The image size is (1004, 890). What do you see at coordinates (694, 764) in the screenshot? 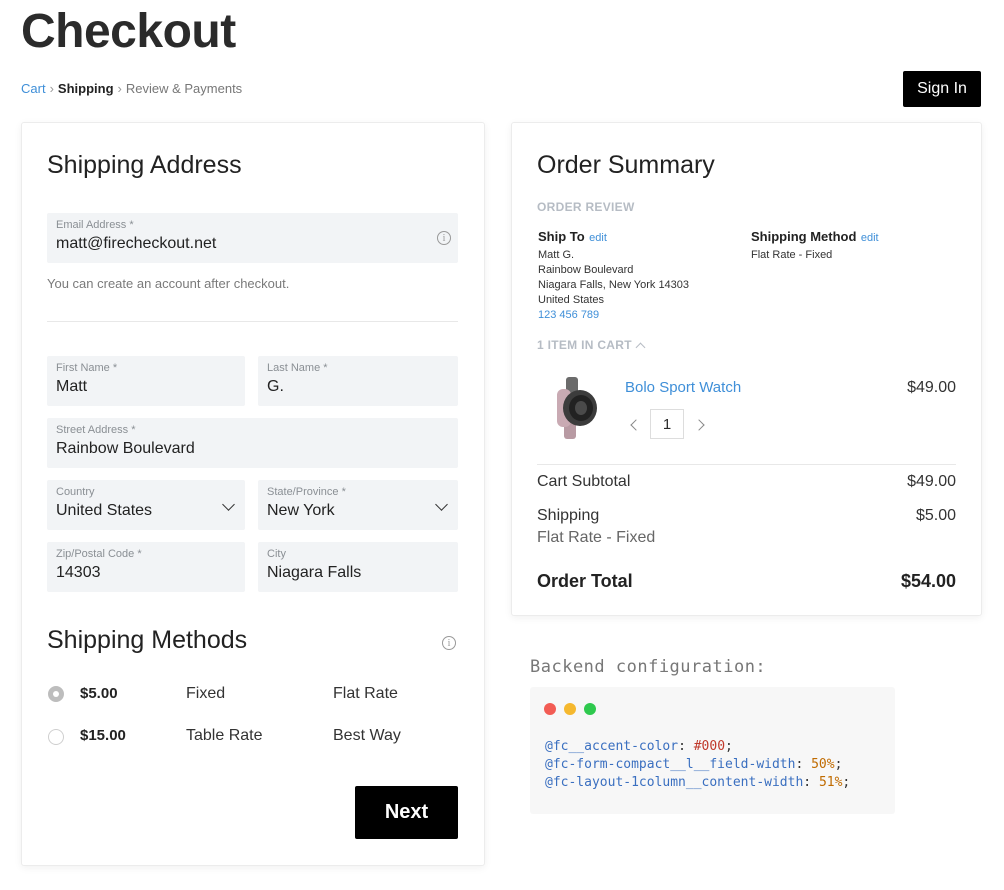
I see `code-line: @fc-form-compact__l__field-width: 50%;` at bounding box center [694, 764].